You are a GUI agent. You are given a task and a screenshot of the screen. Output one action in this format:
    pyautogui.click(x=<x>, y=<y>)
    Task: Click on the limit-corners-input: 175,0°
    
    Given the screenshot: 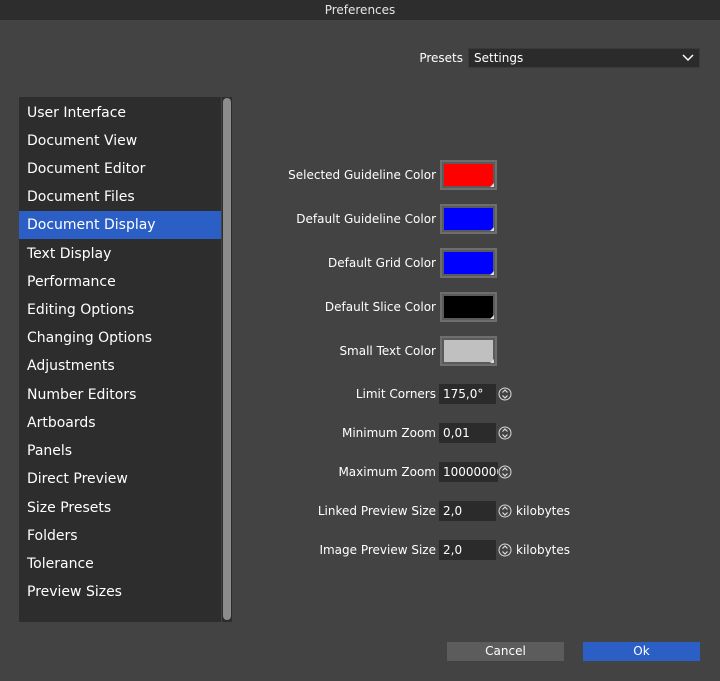 What is the action you would take?
    pyautogui.click(x=467, y=394)
    